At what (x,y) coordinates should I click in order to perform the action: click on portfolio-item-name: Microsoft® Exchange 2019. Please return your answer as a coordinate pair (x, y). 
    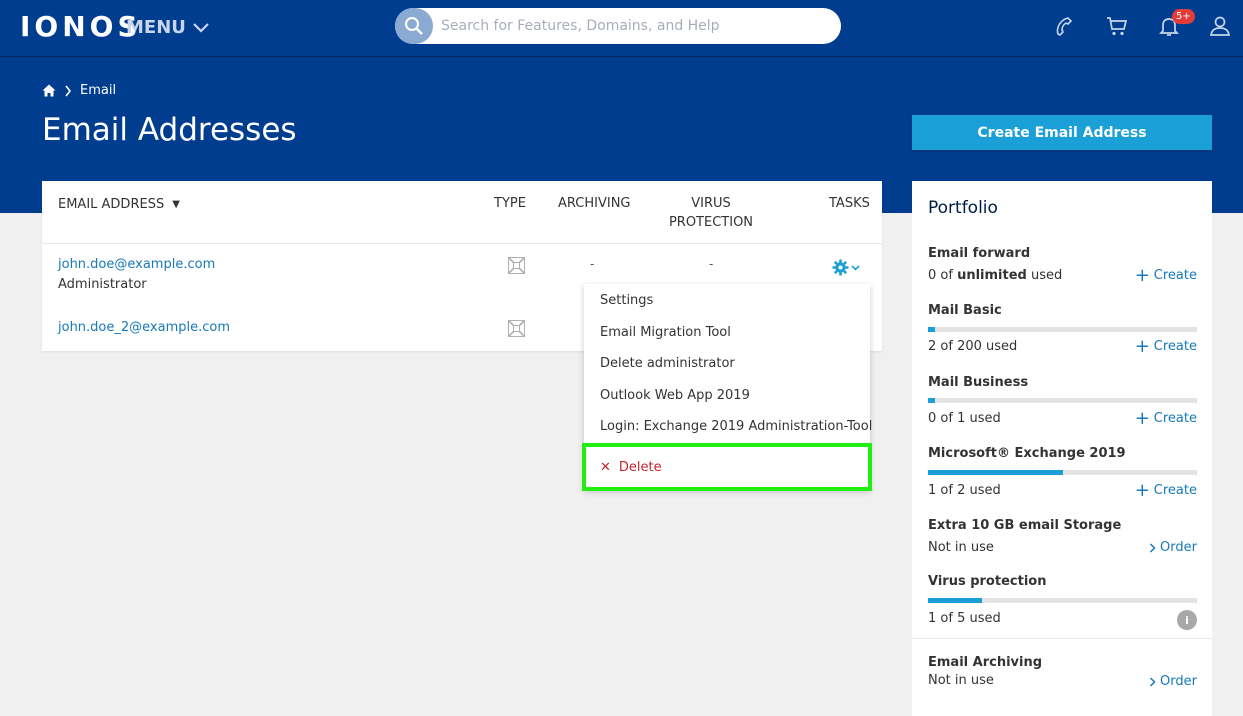
    Looking at the image, I should click on (1027, 453).